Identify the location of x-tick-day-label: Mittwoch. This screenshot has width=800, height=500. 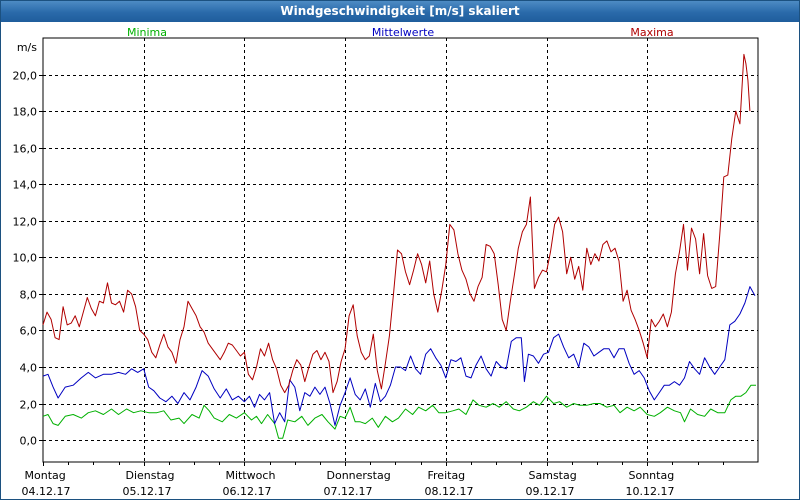
(251, 475).